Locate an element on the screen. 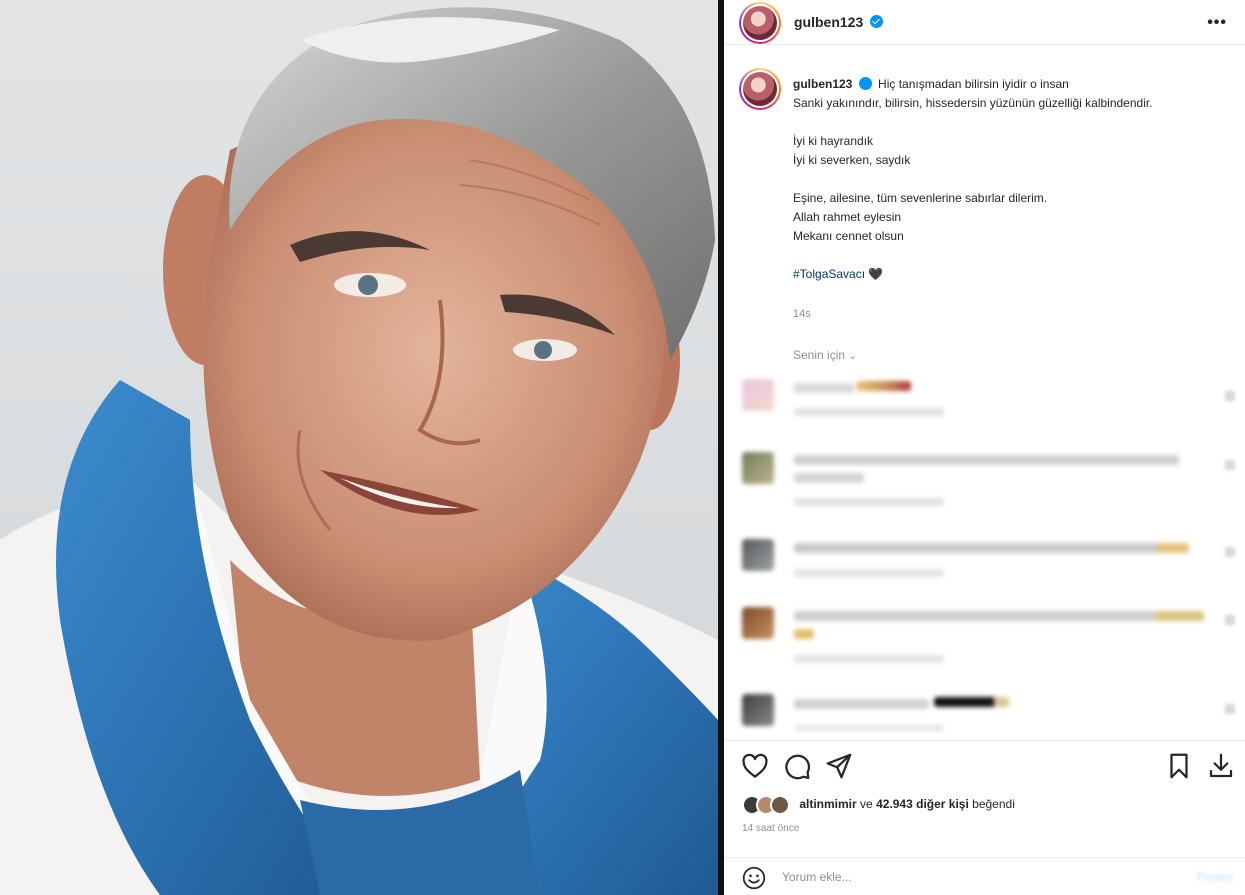 This screenshot has height=895, width=1245. caption-line: Hiç tanışmadan bilirsin iyidir o insan is located at coordinates (973, 84).